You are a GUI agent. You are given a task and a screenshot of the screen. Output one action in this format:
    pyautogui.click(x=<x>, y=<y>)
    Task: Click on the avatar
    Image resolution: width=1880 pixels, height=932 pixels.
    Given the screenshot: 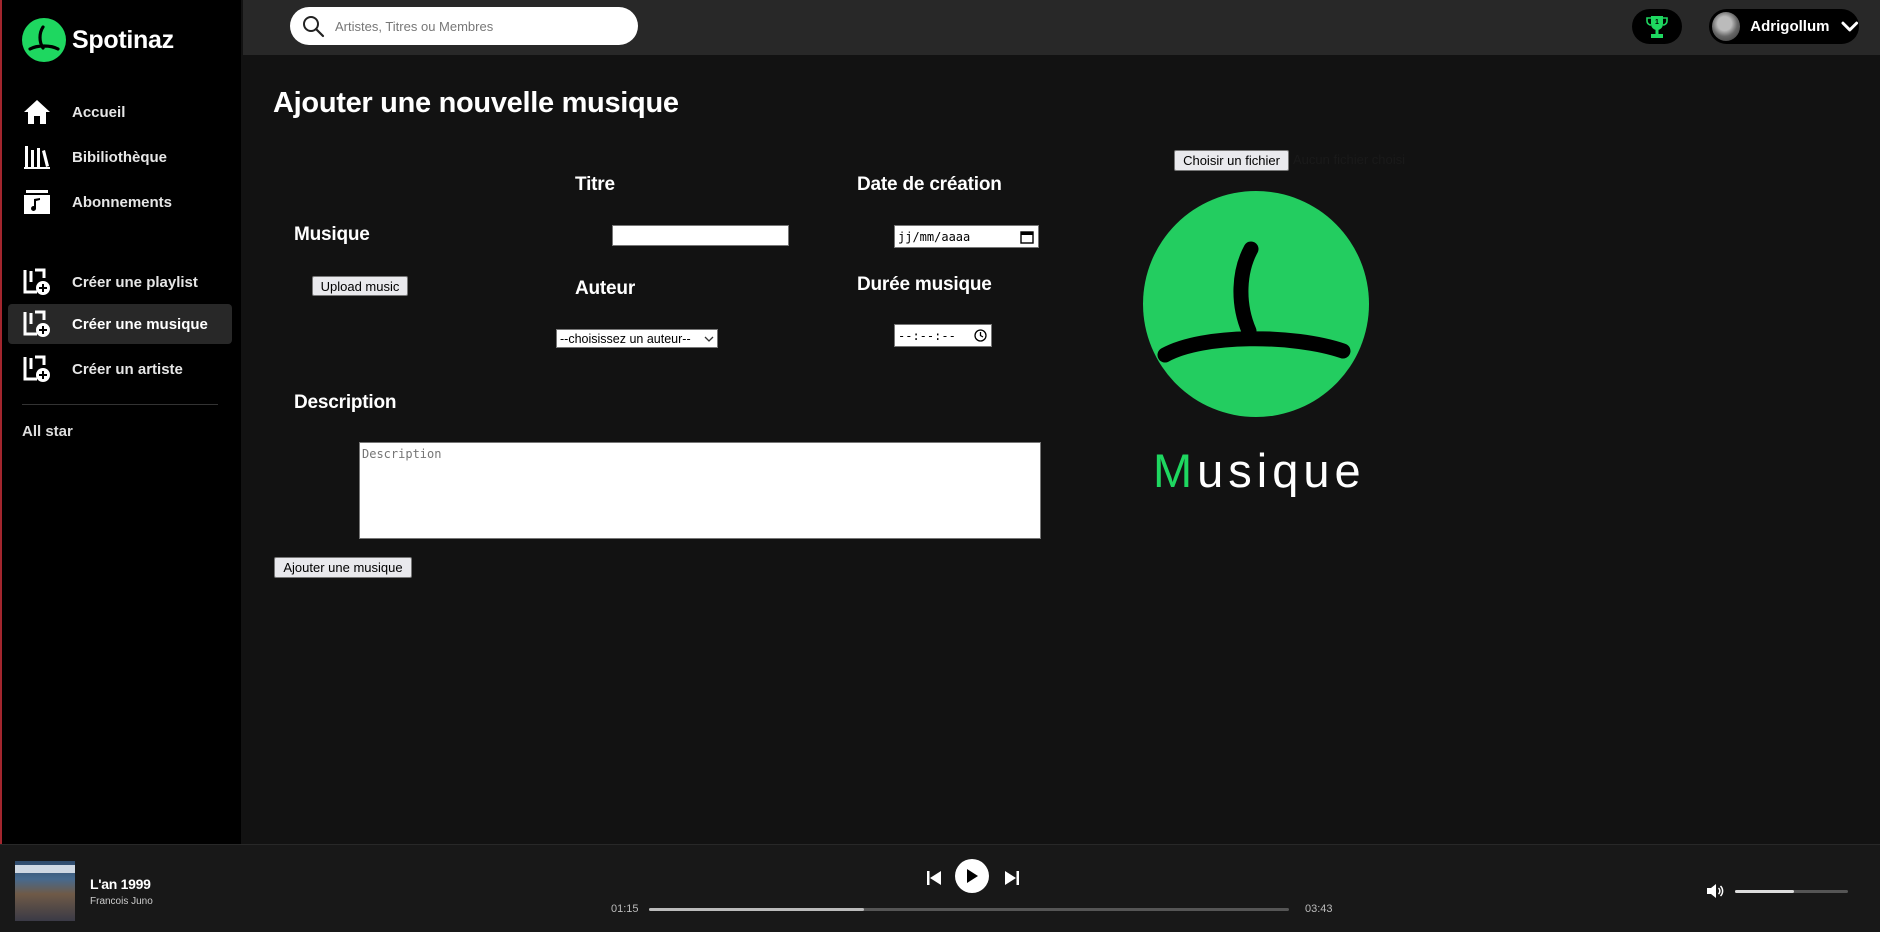 What is the action you would take?
    pyautogui.click(x=1726, y=26)
    